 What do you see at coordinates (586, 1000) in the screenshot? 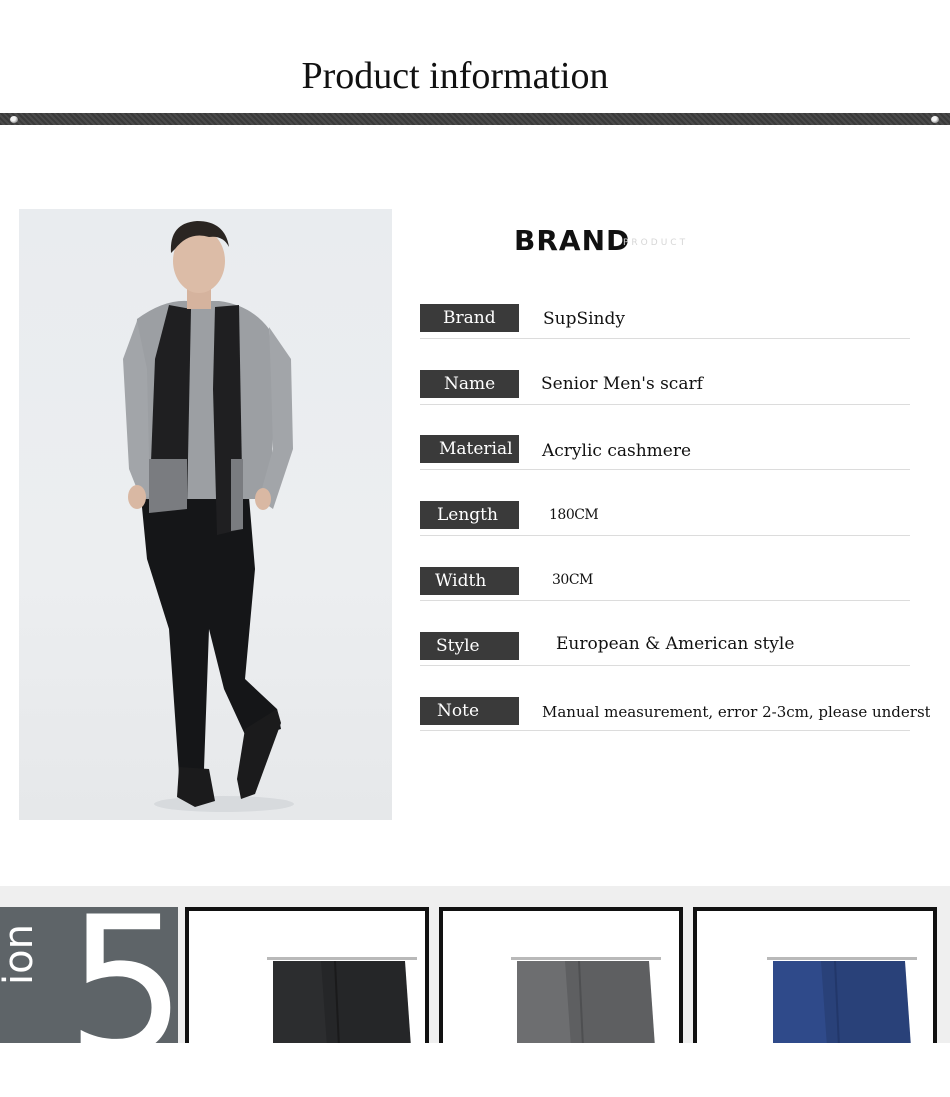
I see `grey-scarf-icon` at bounding box center [586, 1000].